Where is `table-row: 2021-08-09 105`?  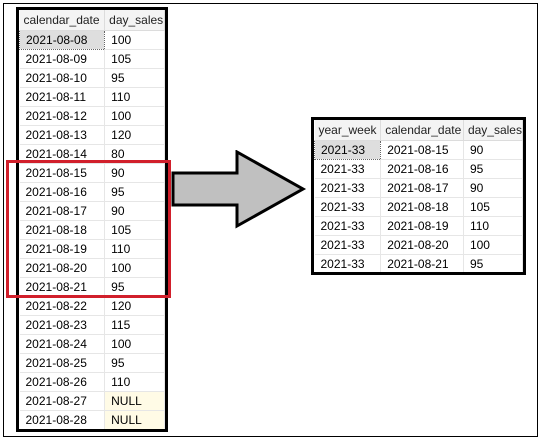 table-row: 2021-08-09 105 is located at coordinates (92, 59).